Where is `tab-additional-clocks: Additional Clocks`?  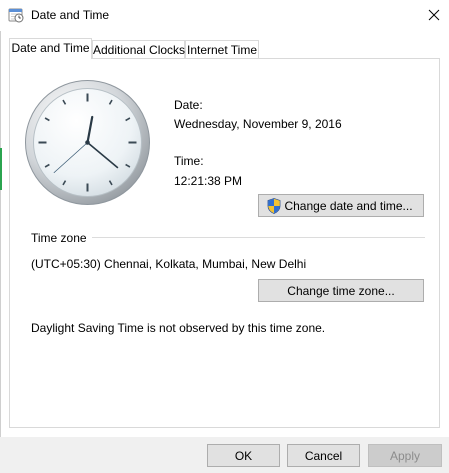
tab-additional-clocks: Additional Clocks is located at coordinates (138, 49).